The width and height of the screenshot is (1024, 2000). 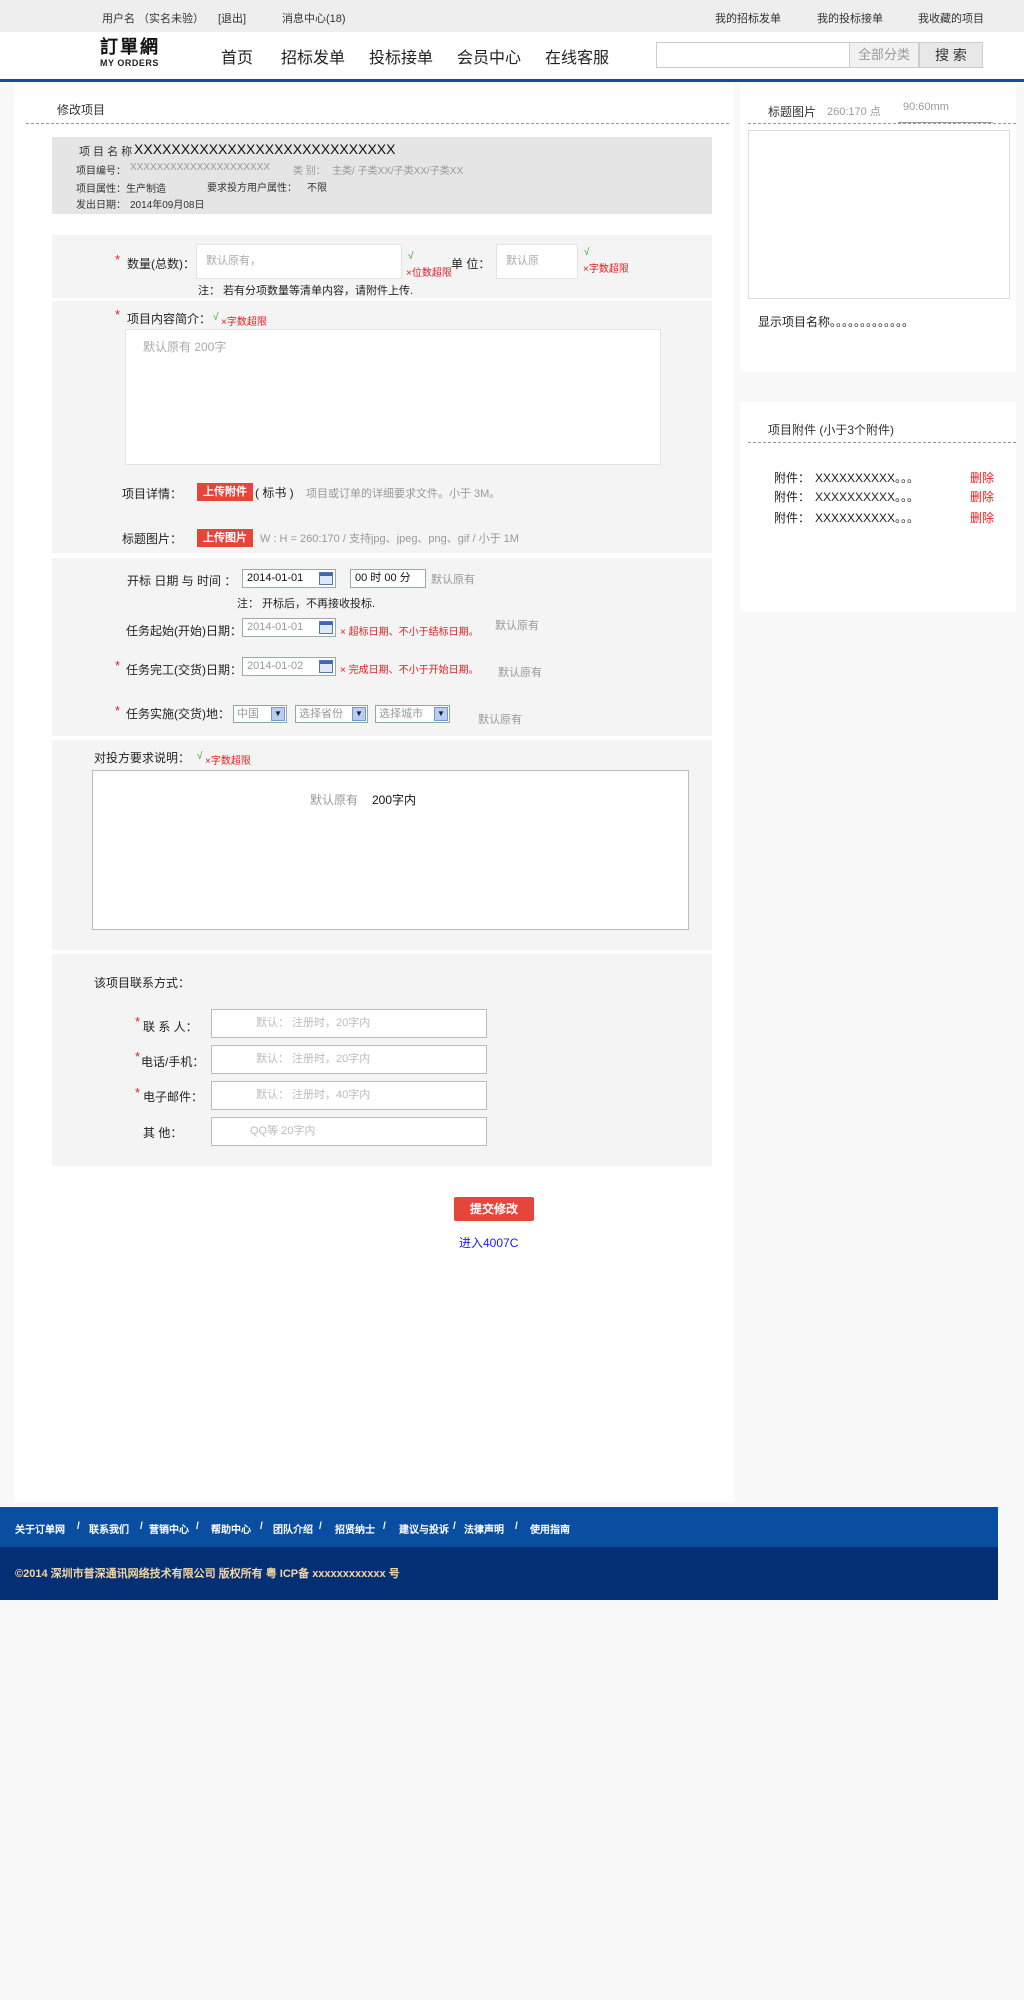 I want to click on bid-date-input: 2014-01-01, so click(x=289, y=578).